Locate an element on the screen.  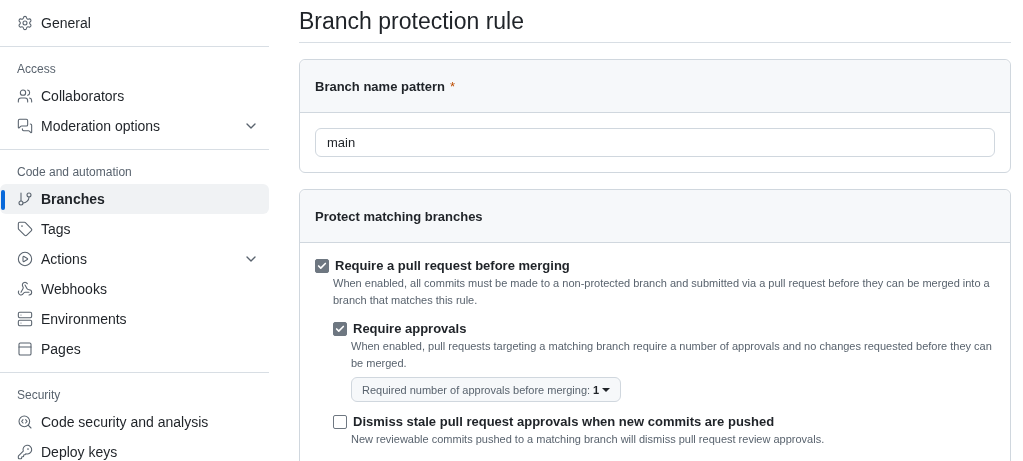
sidebar-item: Pages is located at coordinates (134, 349).